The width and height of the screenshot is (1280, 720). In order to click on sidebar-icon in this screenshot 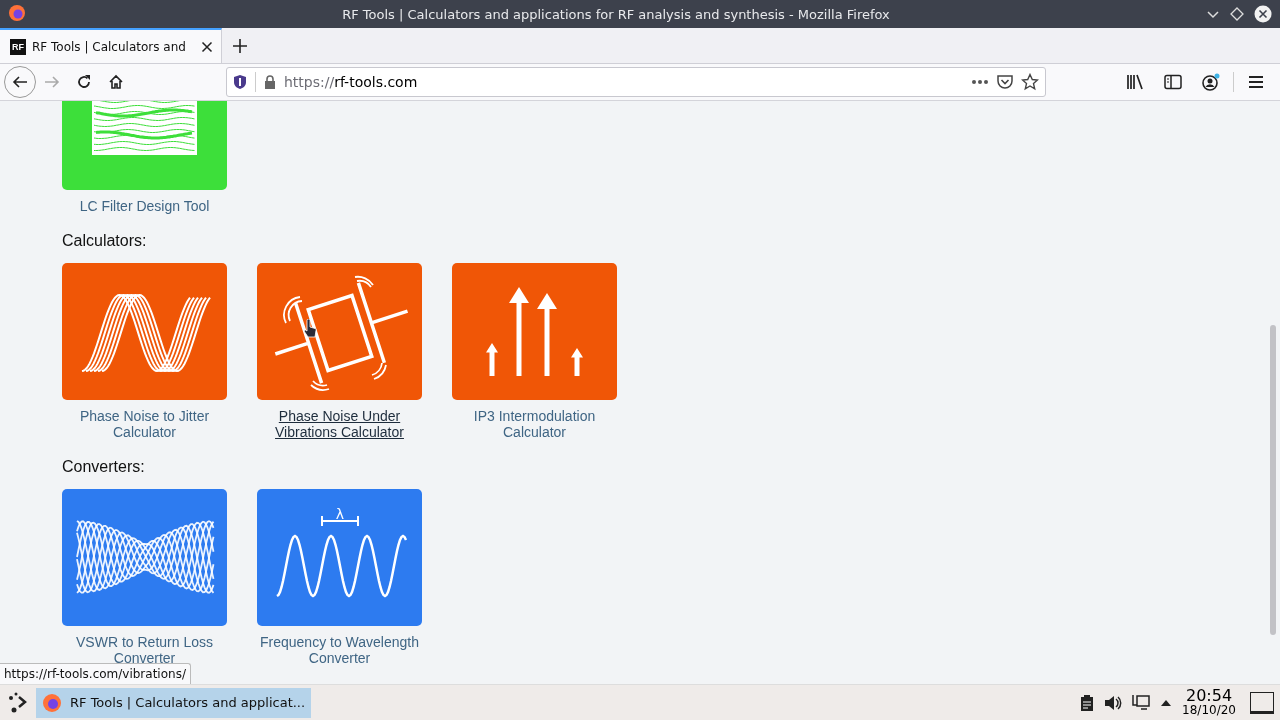, I will do `click(1173, 82)`.